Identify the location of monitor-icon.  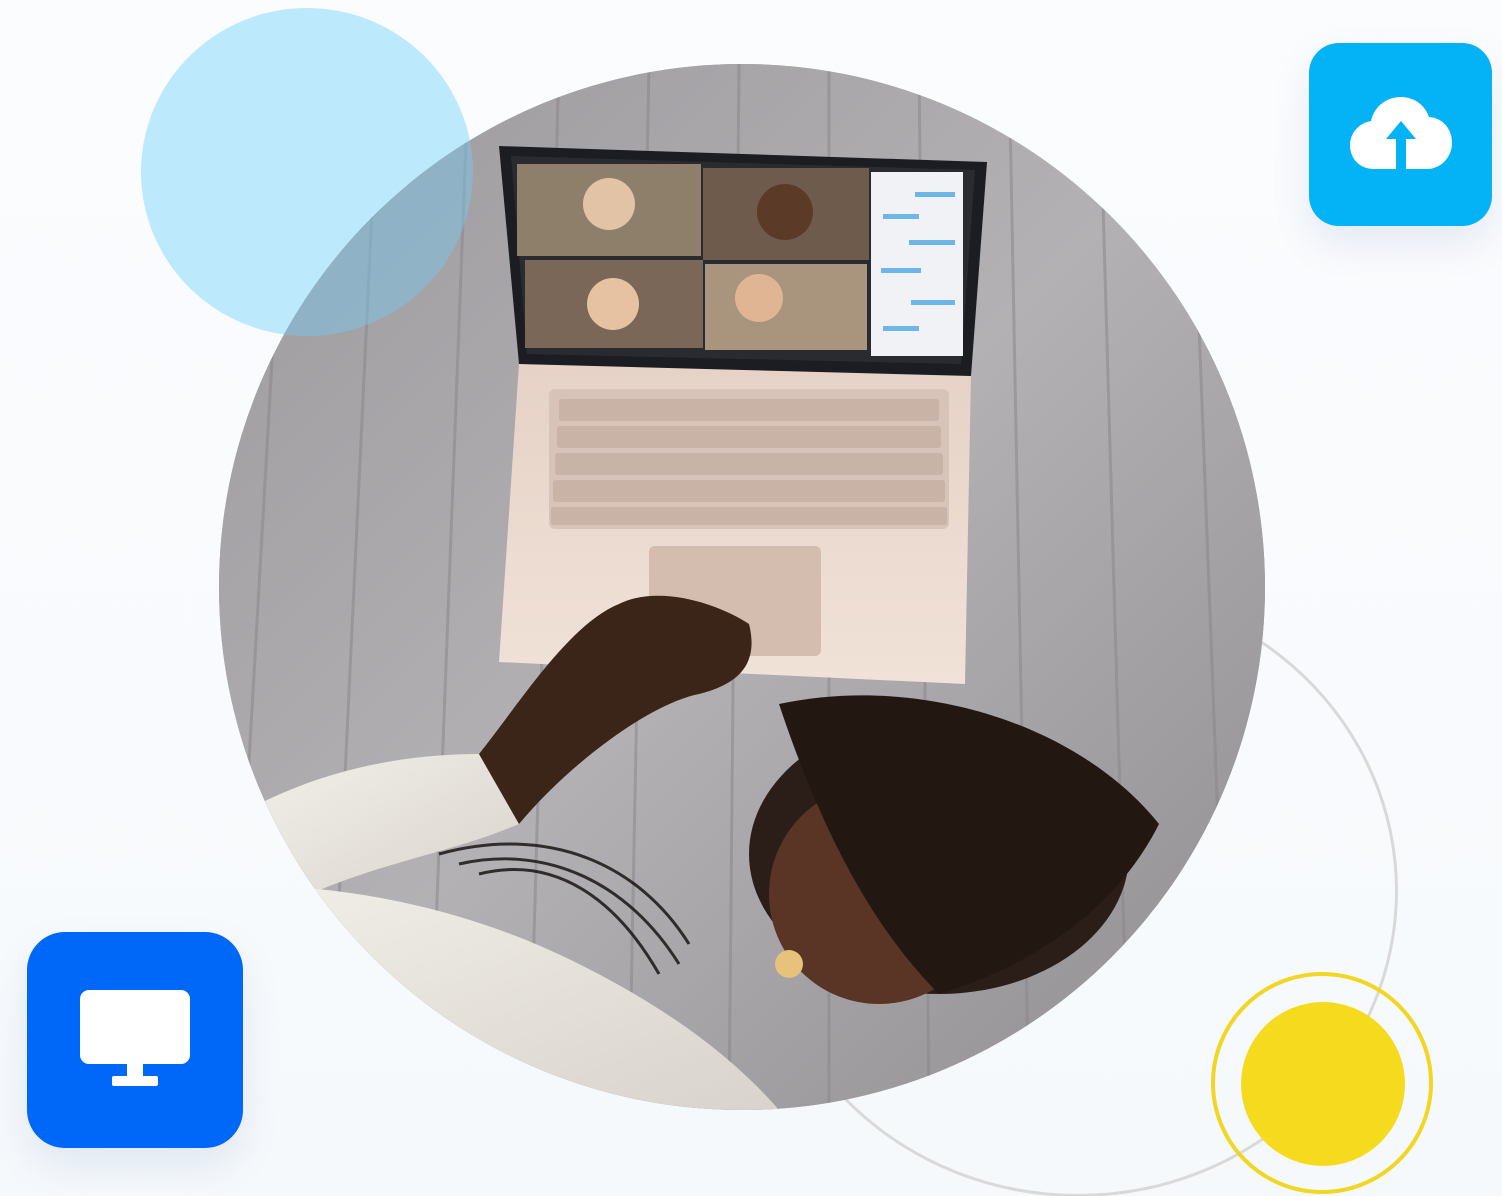
(135, 1038).